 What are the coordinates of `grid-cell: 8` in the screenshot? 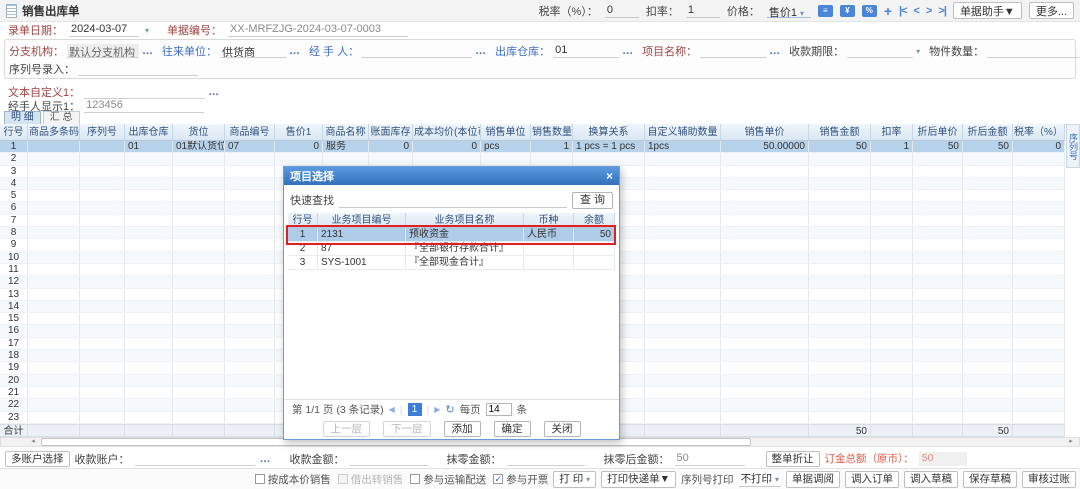 It's located at (14, 233).